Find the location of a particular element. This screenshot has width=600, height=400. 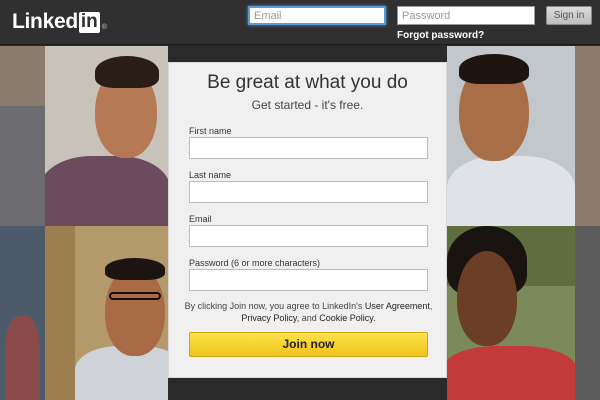

logo-in-box: in is located at coordinates (89, 21).